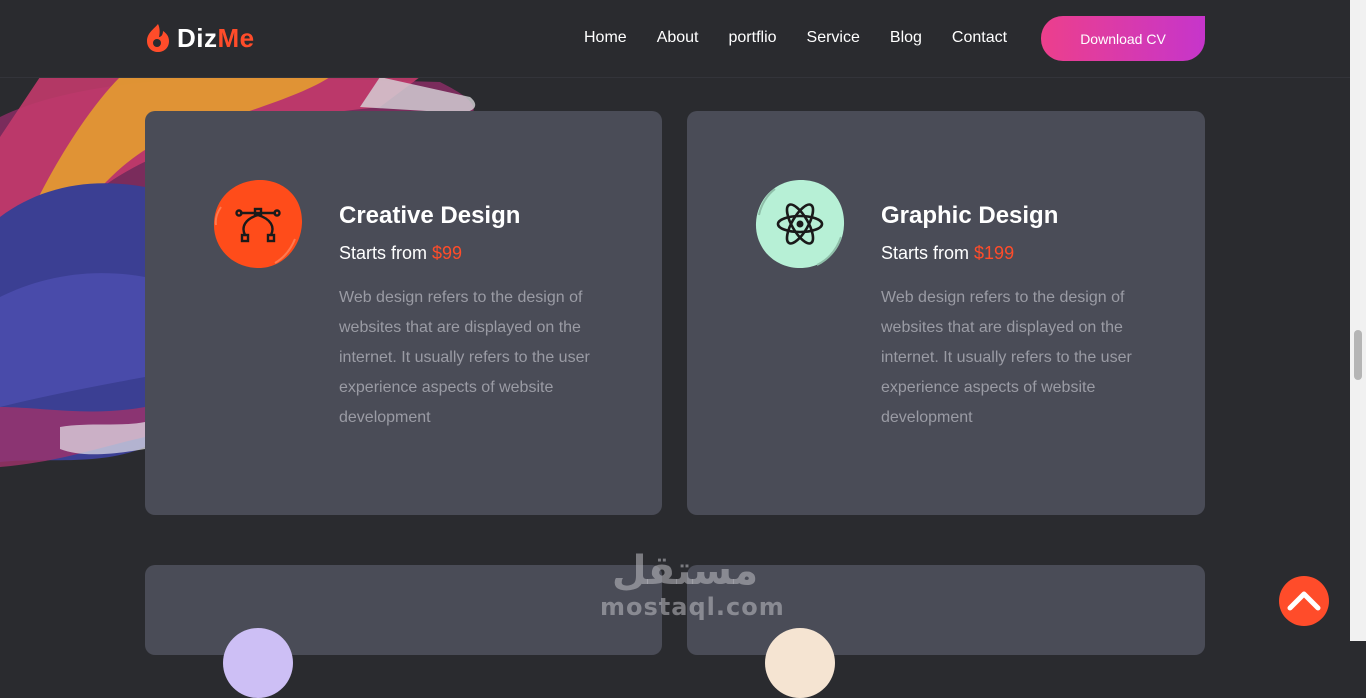  I want to click on main-nav: Home About portflio Service Blog Contact, so click(795, 38).